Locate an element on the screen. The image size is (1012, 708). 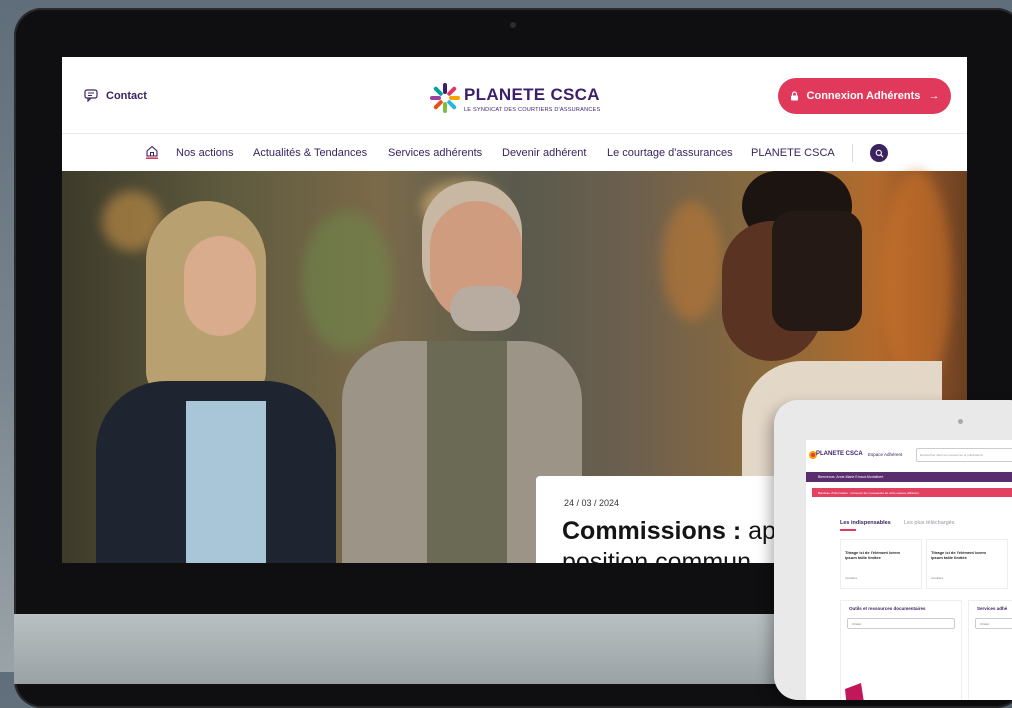
news-title-rest: ap is located at coordinates (758, 531).